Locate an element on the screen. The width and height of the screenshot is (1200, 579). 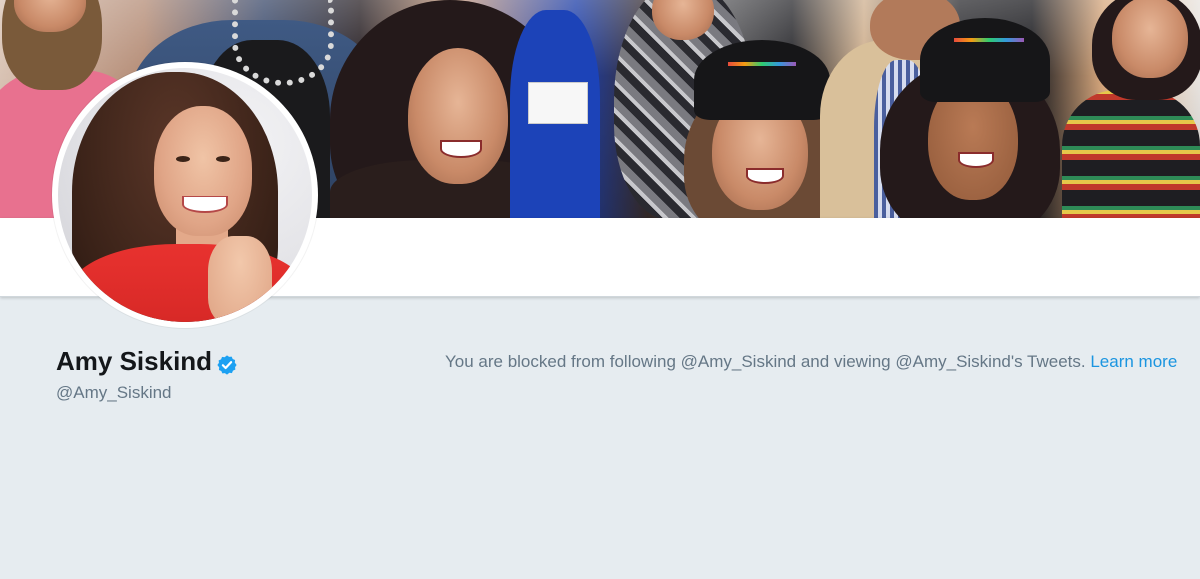
verified-badge-icon is located at coordinates (227, 362).